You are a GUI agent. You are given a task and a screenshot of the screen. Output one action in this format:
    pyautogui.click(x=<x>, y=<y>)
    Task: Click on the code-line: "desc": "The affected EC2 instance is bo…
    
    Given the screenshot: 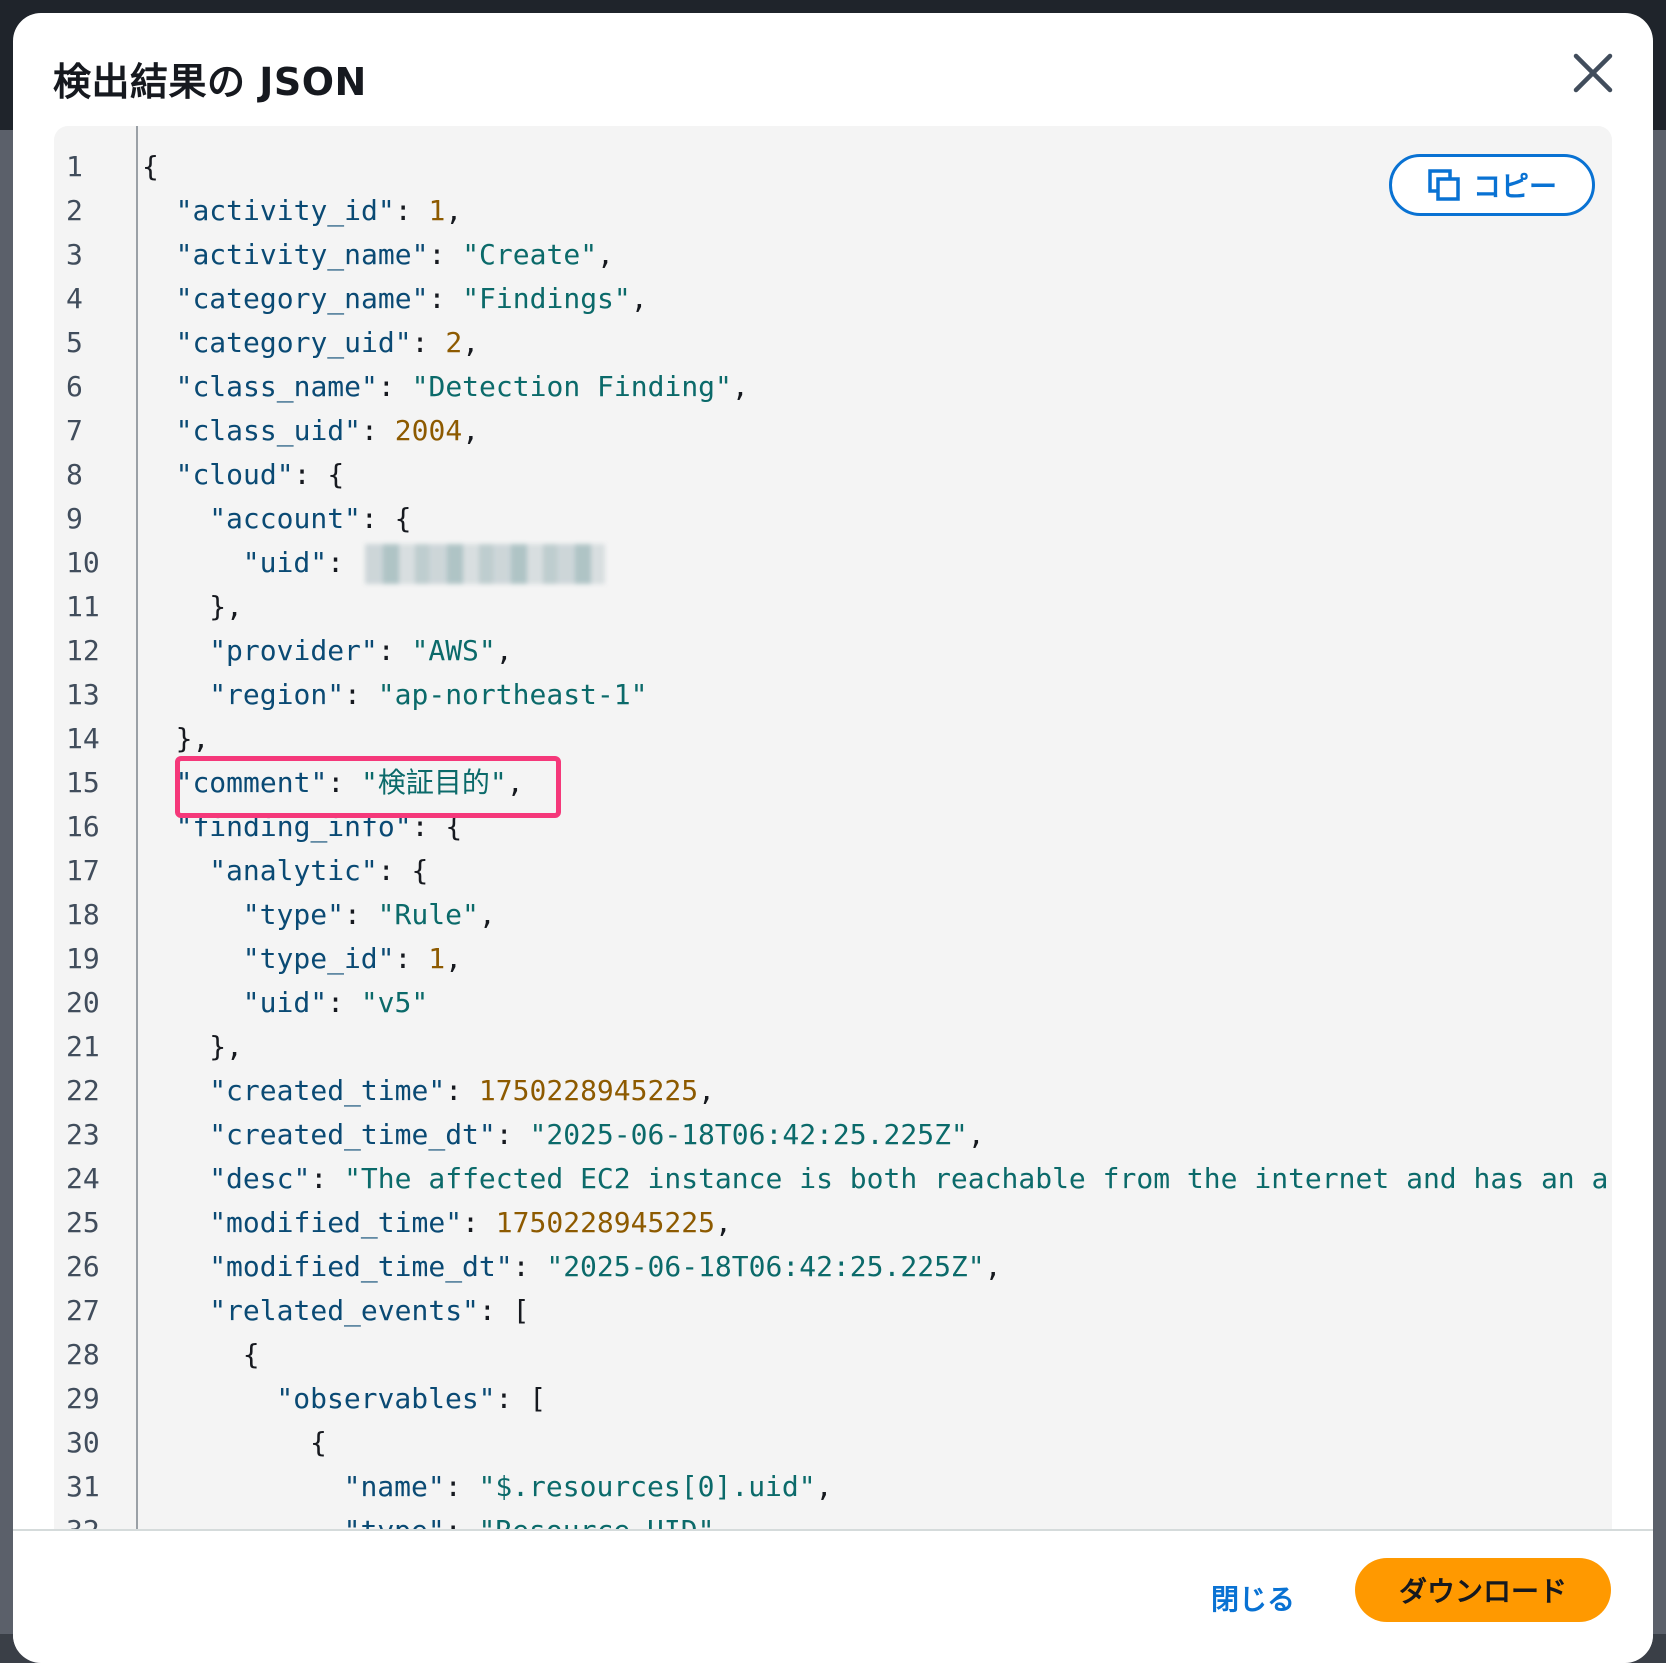 What is the action you would take?
    pyautogui.click(x=908, y=1179)
    